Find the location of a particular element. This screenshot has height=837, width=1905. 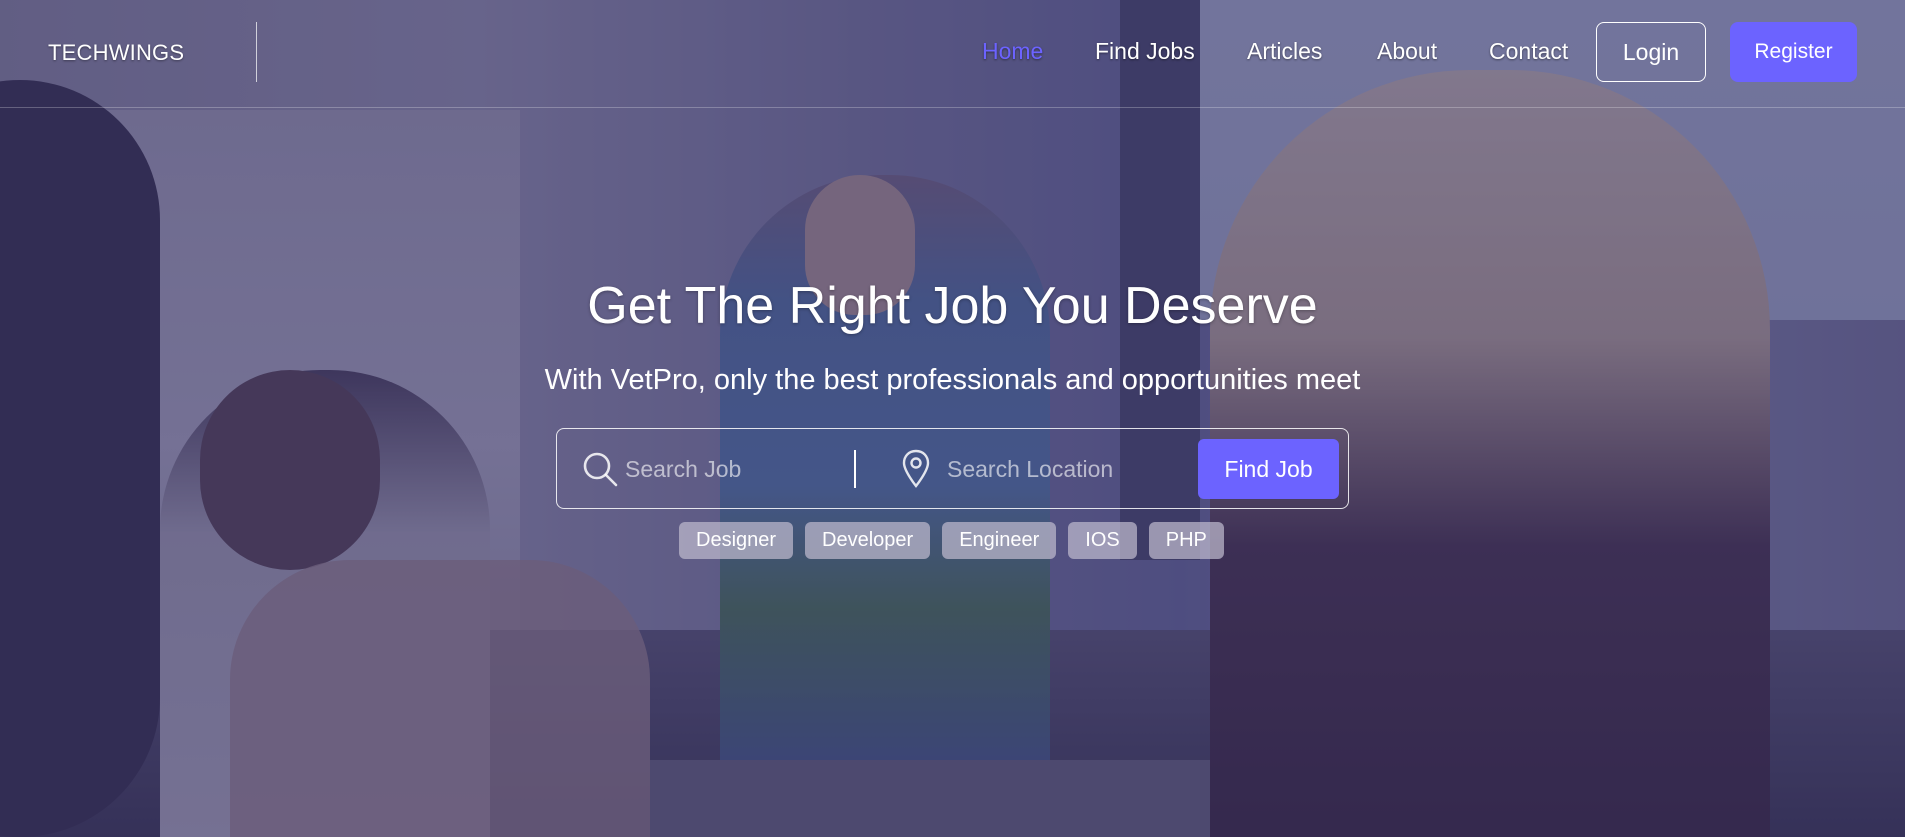

search-location-input is located at coordinates (1067, 469).